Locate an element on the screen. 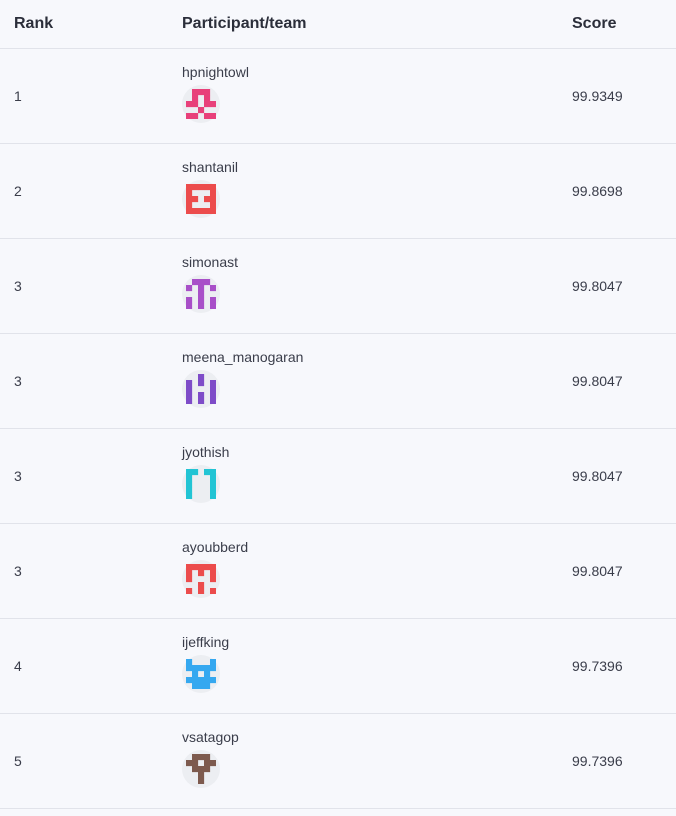  score-cell: 99.7396 is located at coordinates (624, 666).